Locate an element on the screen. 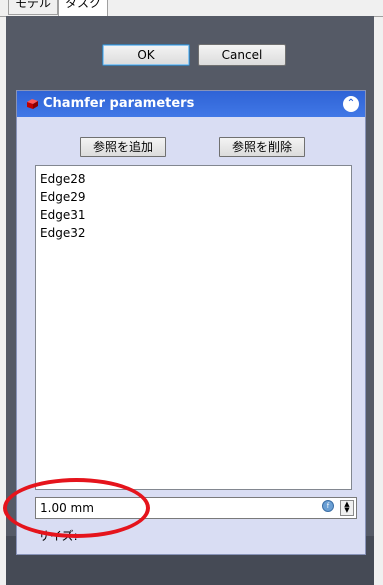 This screenshot has width=383, height=585. list-item: Edge32 is located at coordinates (193, 233).